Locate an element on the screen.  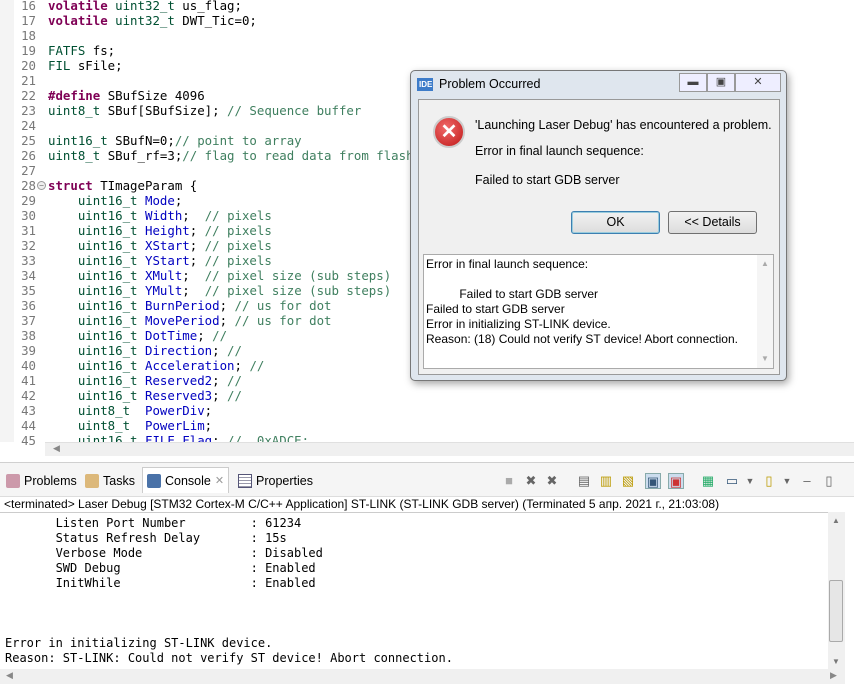
scroll-thumb is located at coordinates (836, 611).